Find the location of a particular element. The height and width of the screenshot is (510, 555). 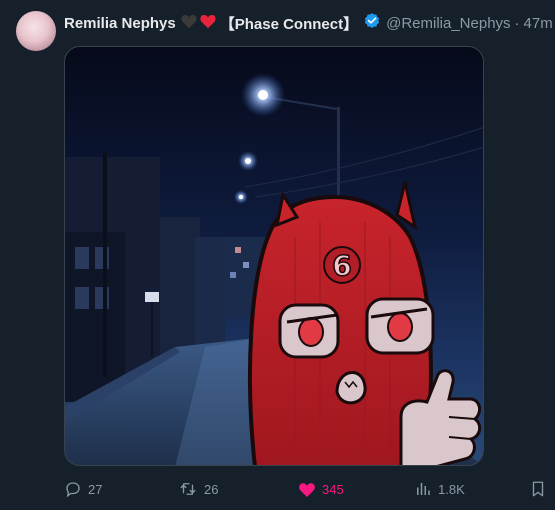

reply-icon is located at coordinates (73, 489).